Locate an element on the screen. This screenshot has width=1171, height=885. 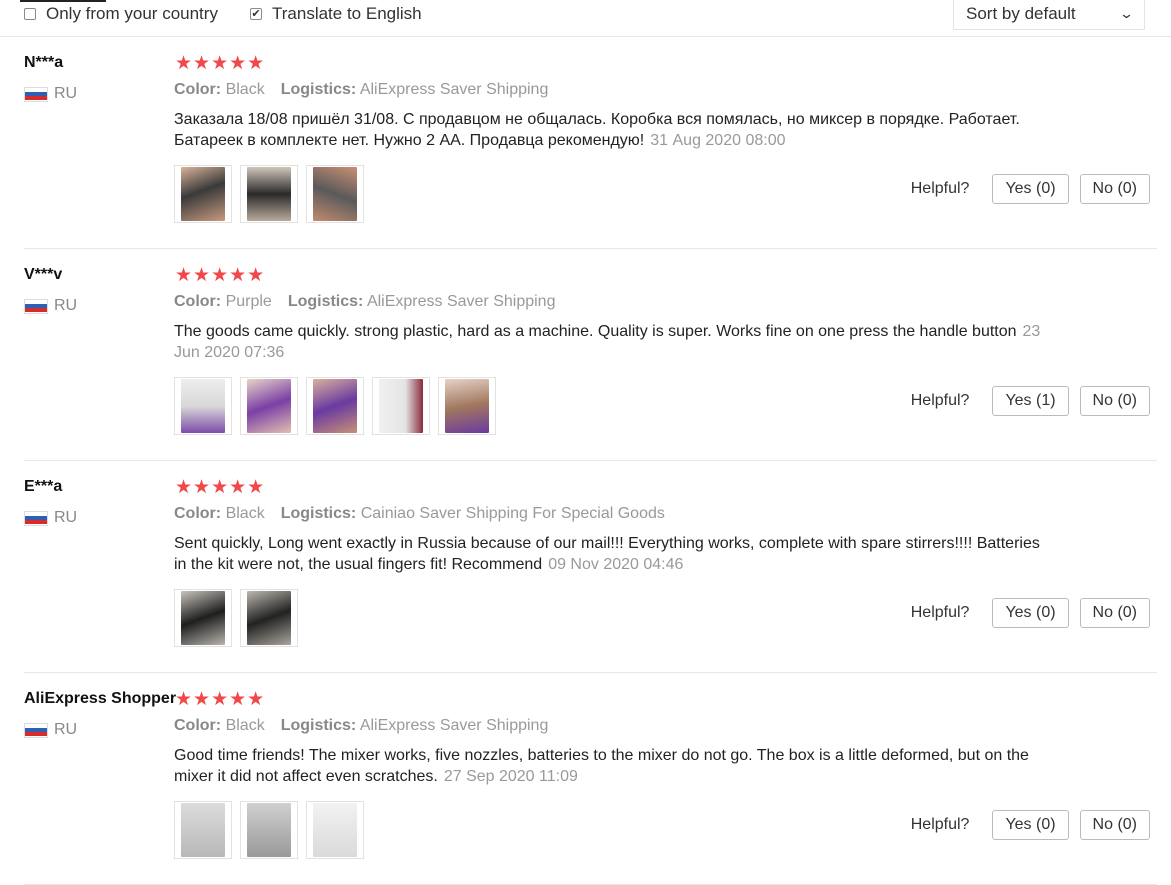
chevron-down-icon: ⌄ is located at coordinates (1126, 13).